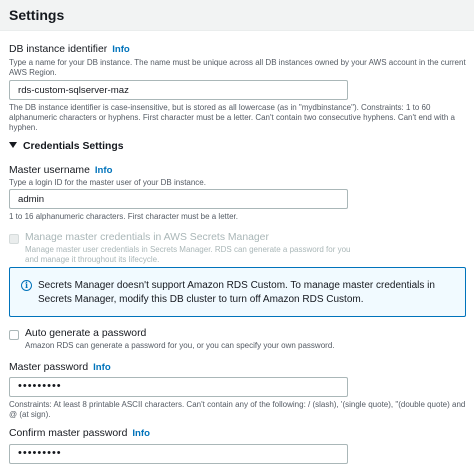 The width and height of the screenshot is (474, 471). Describe the element at coordinates (14, 335) in the screenshot. I see `auto-generate-password-checkbox` at that location.